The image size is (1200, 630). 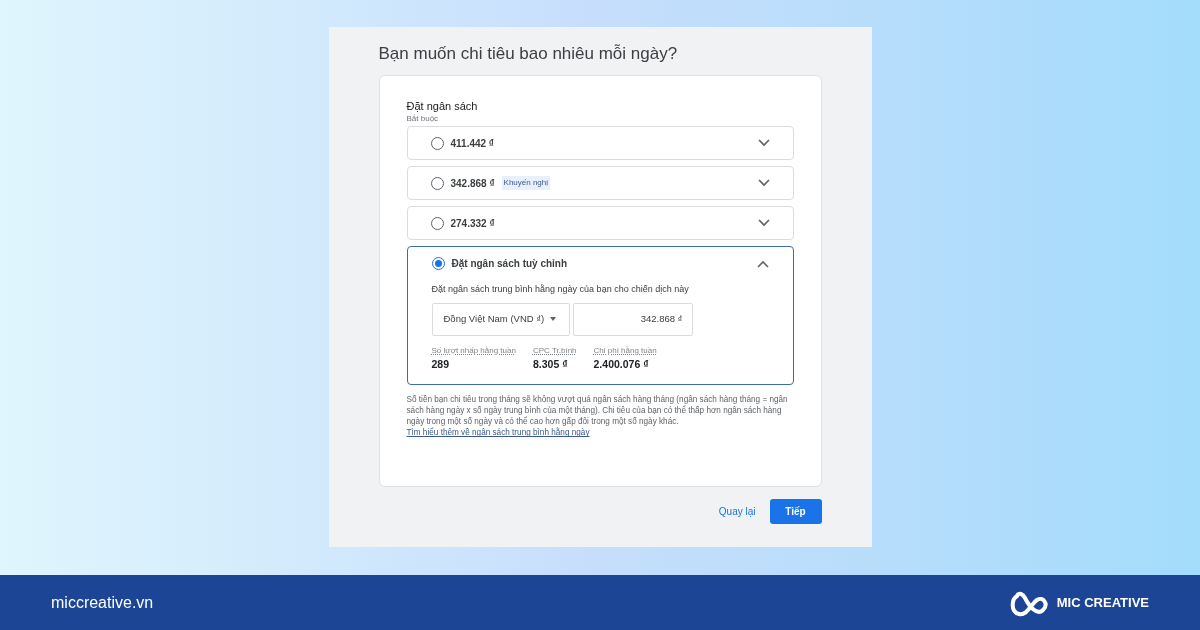 I want to click on budget-option: 274.332 ₫, so click(x=600, y=223).